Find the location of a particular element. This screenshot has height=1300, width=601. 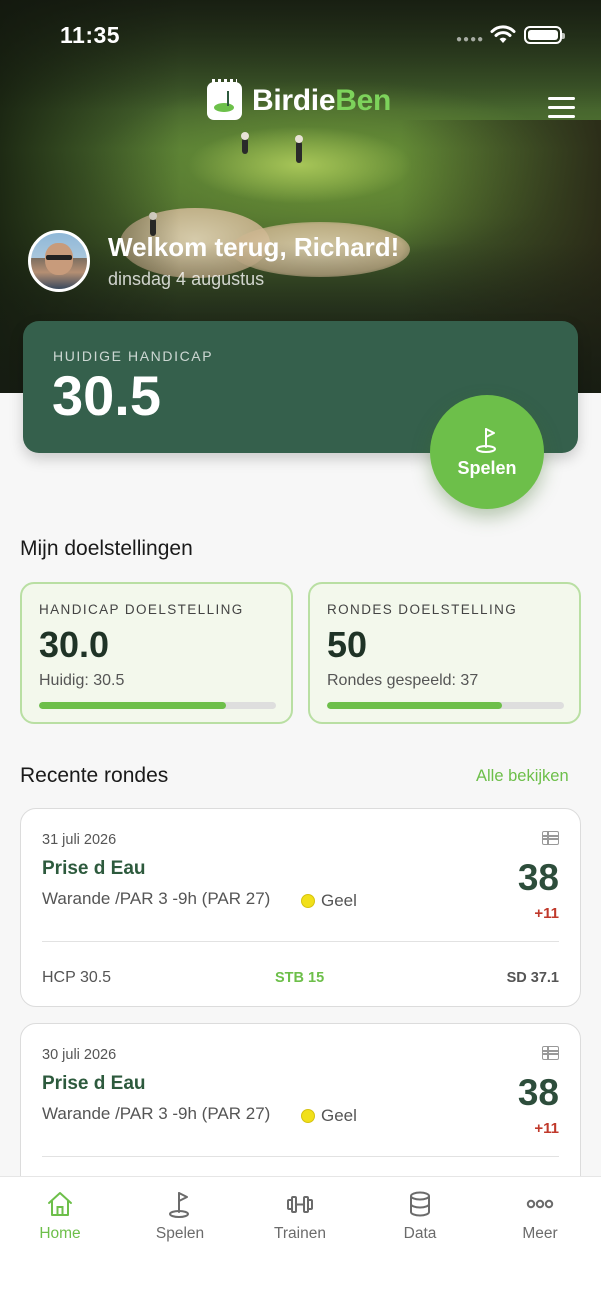

recent-rounds-title: Recente rondes is located at coordinates (94, 775).